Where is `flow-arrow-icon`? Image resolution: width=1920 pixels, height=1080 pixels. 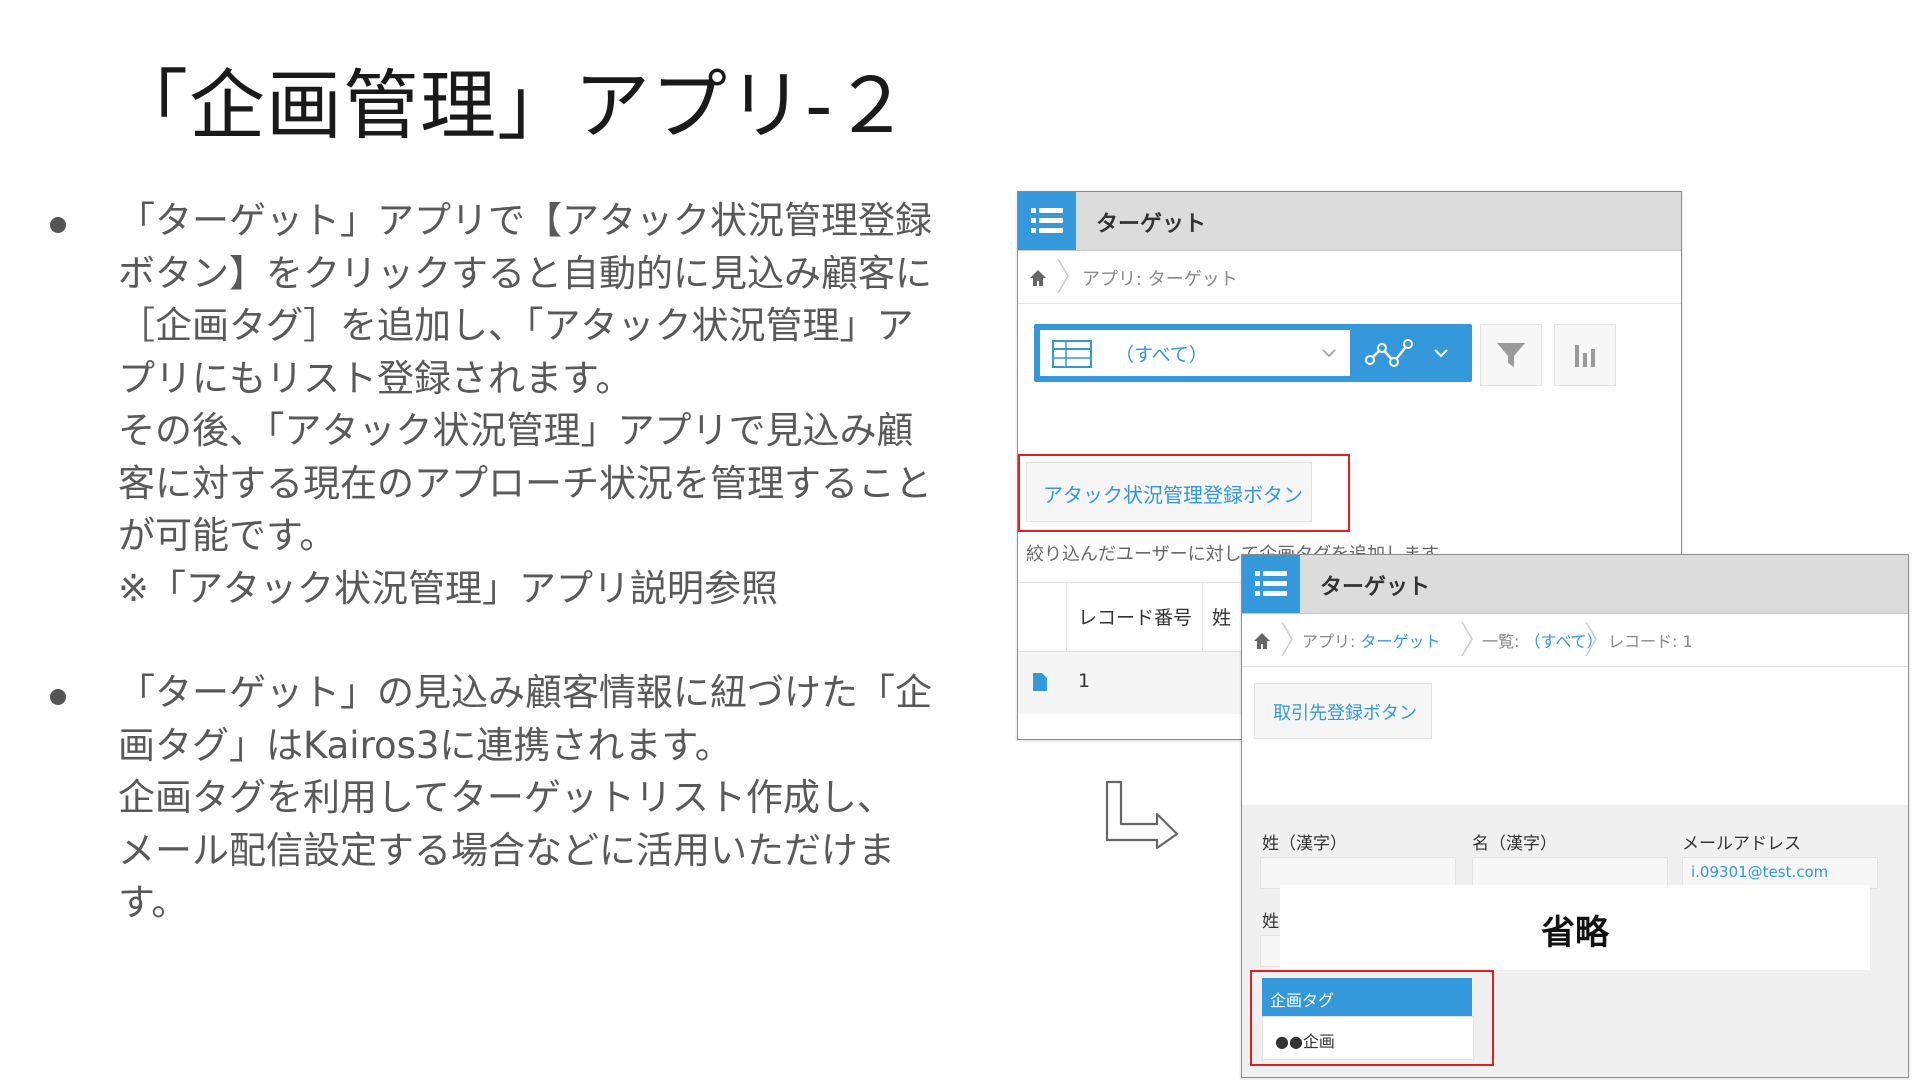 flow-arrow-icon is located at coordinates (1142, 815).